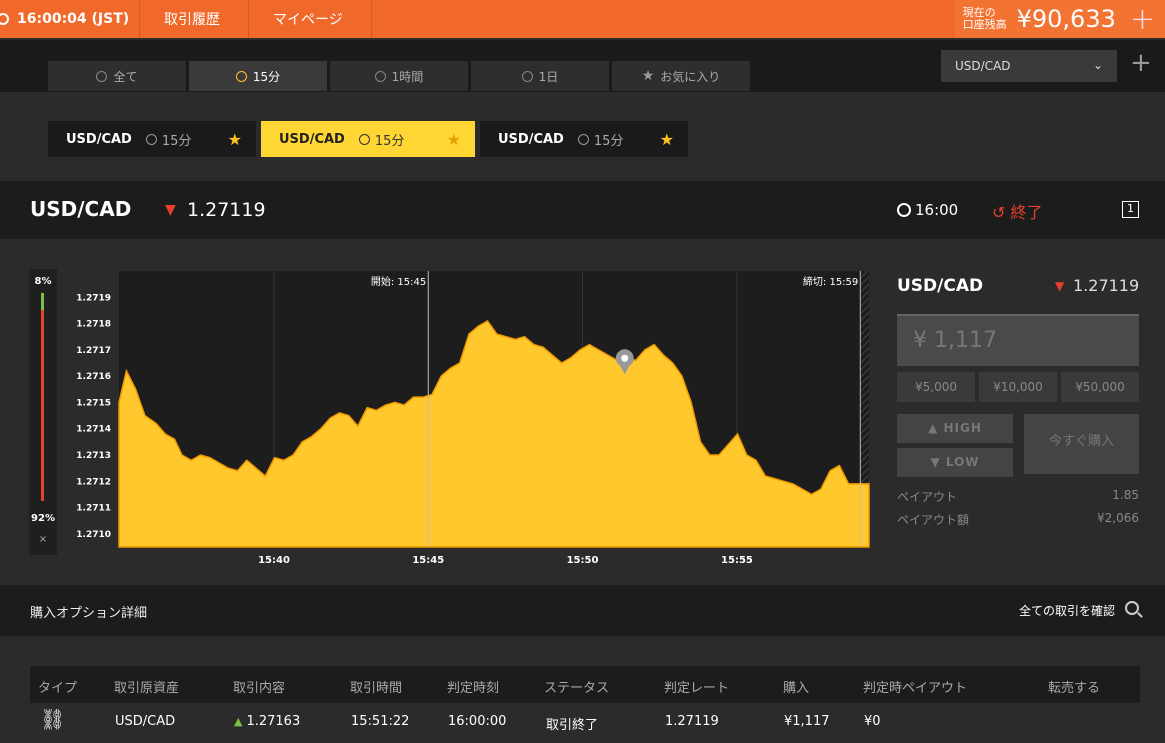 The width and height of the screenshot is (1165, 743). Describe the element at coordinates (93, 403) in the screenshot. I see `y-tick-label: 1.2715` at that location.